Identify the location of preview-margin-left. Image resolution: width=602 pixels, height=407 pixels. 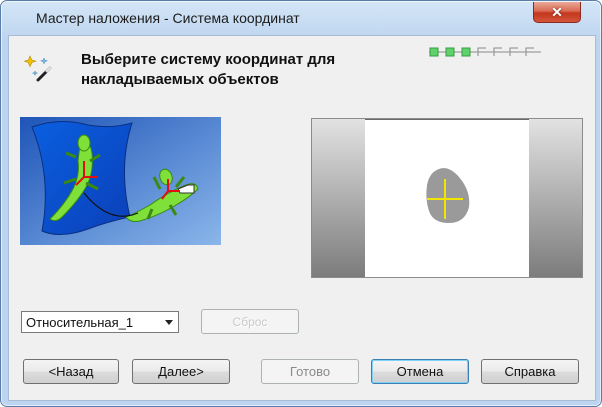
(338, 198).